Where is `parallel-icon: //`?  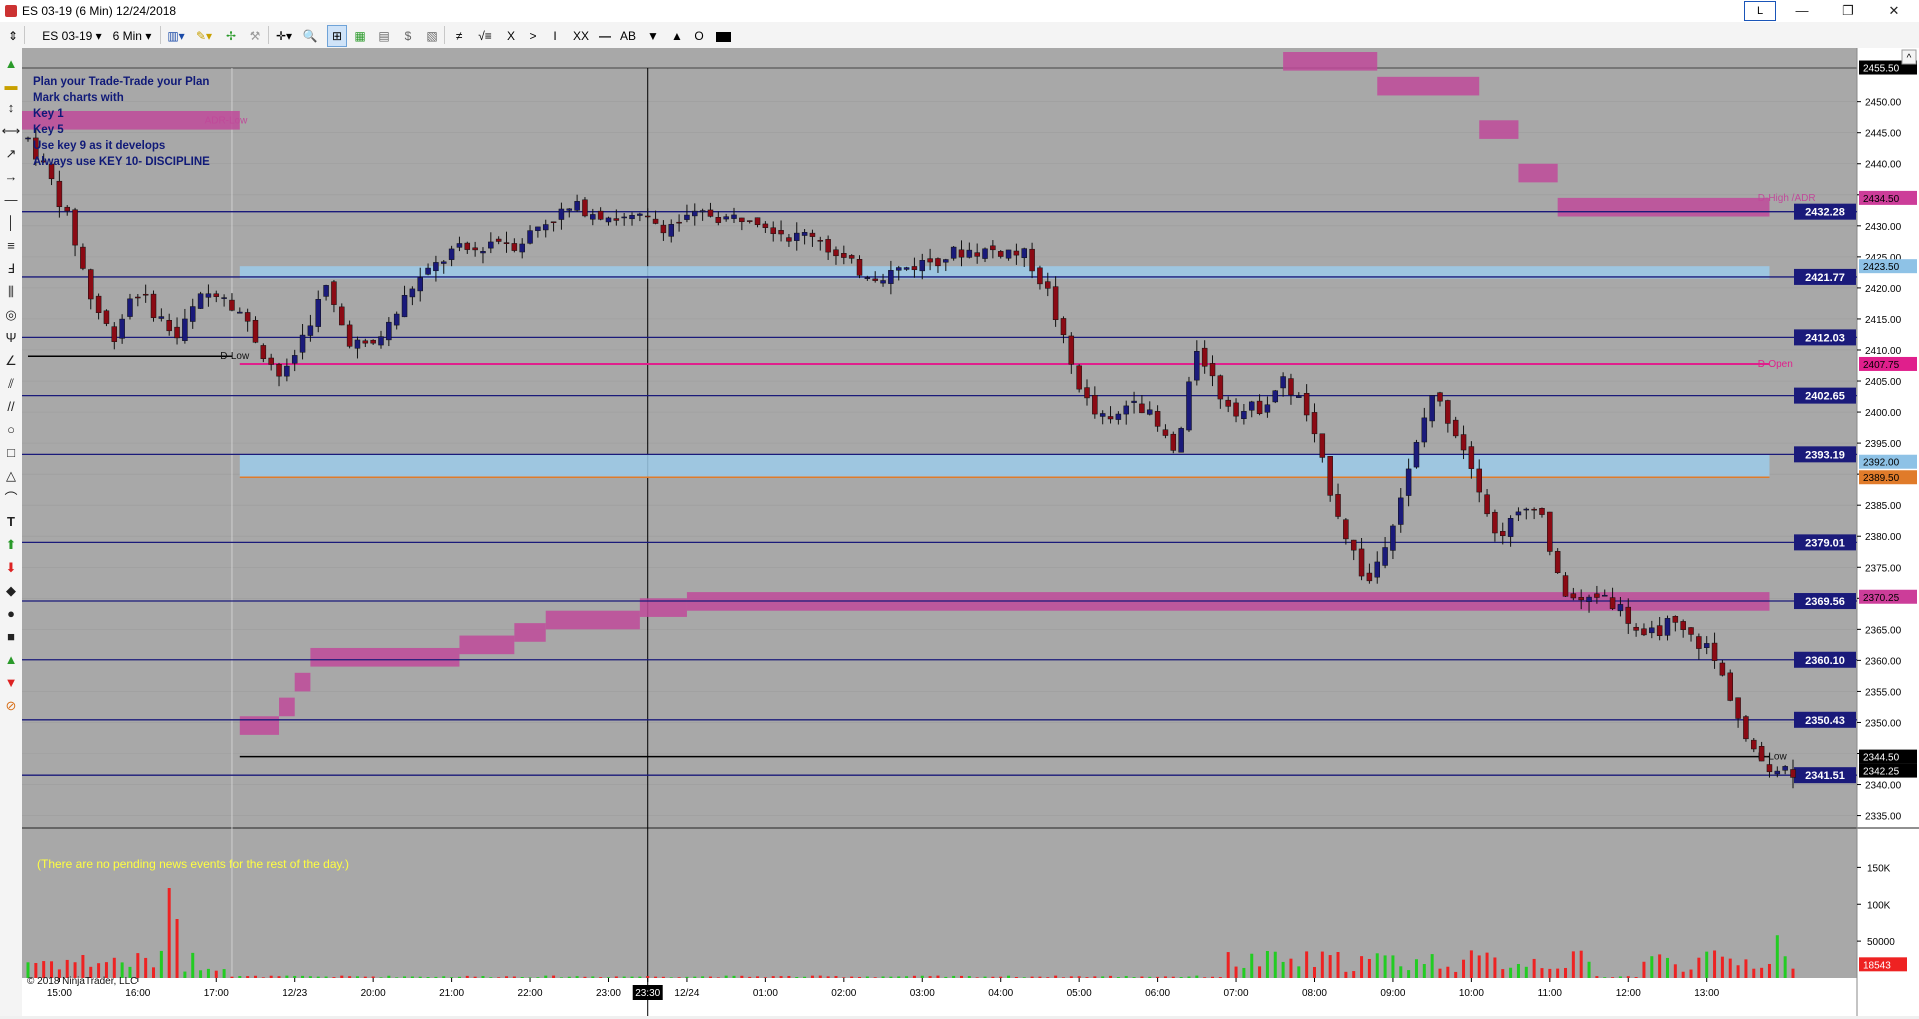 parallel-icon: // is located at coordinates (11, 407).